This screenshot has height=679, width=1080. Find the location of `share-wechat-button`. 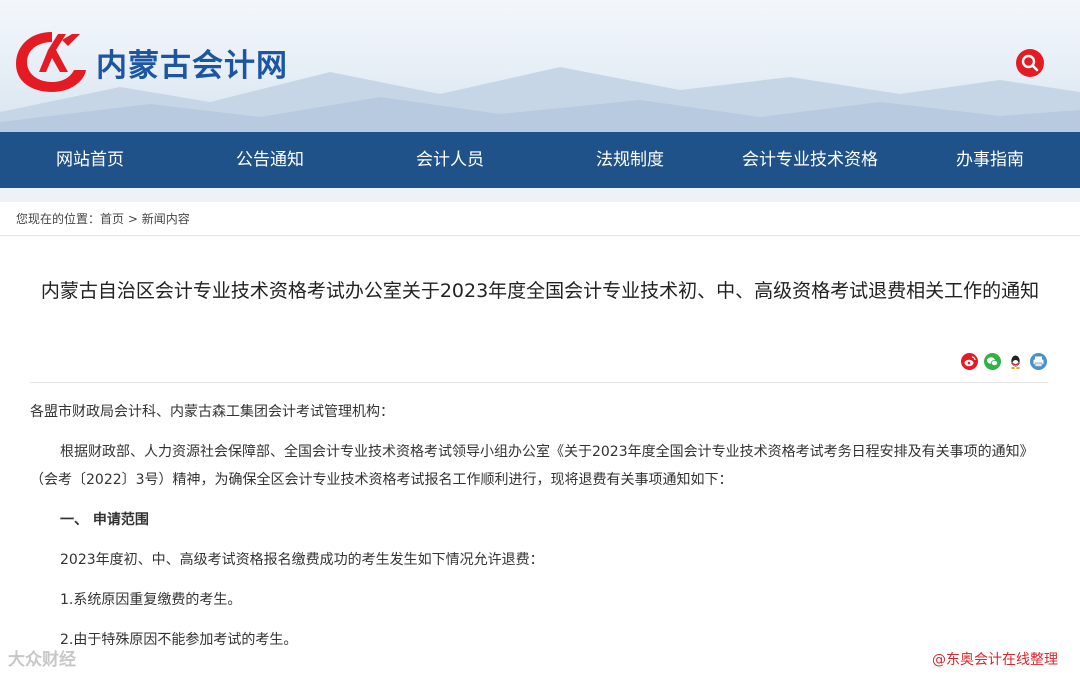

share-wechat-button is located at coordinates (992, 361).